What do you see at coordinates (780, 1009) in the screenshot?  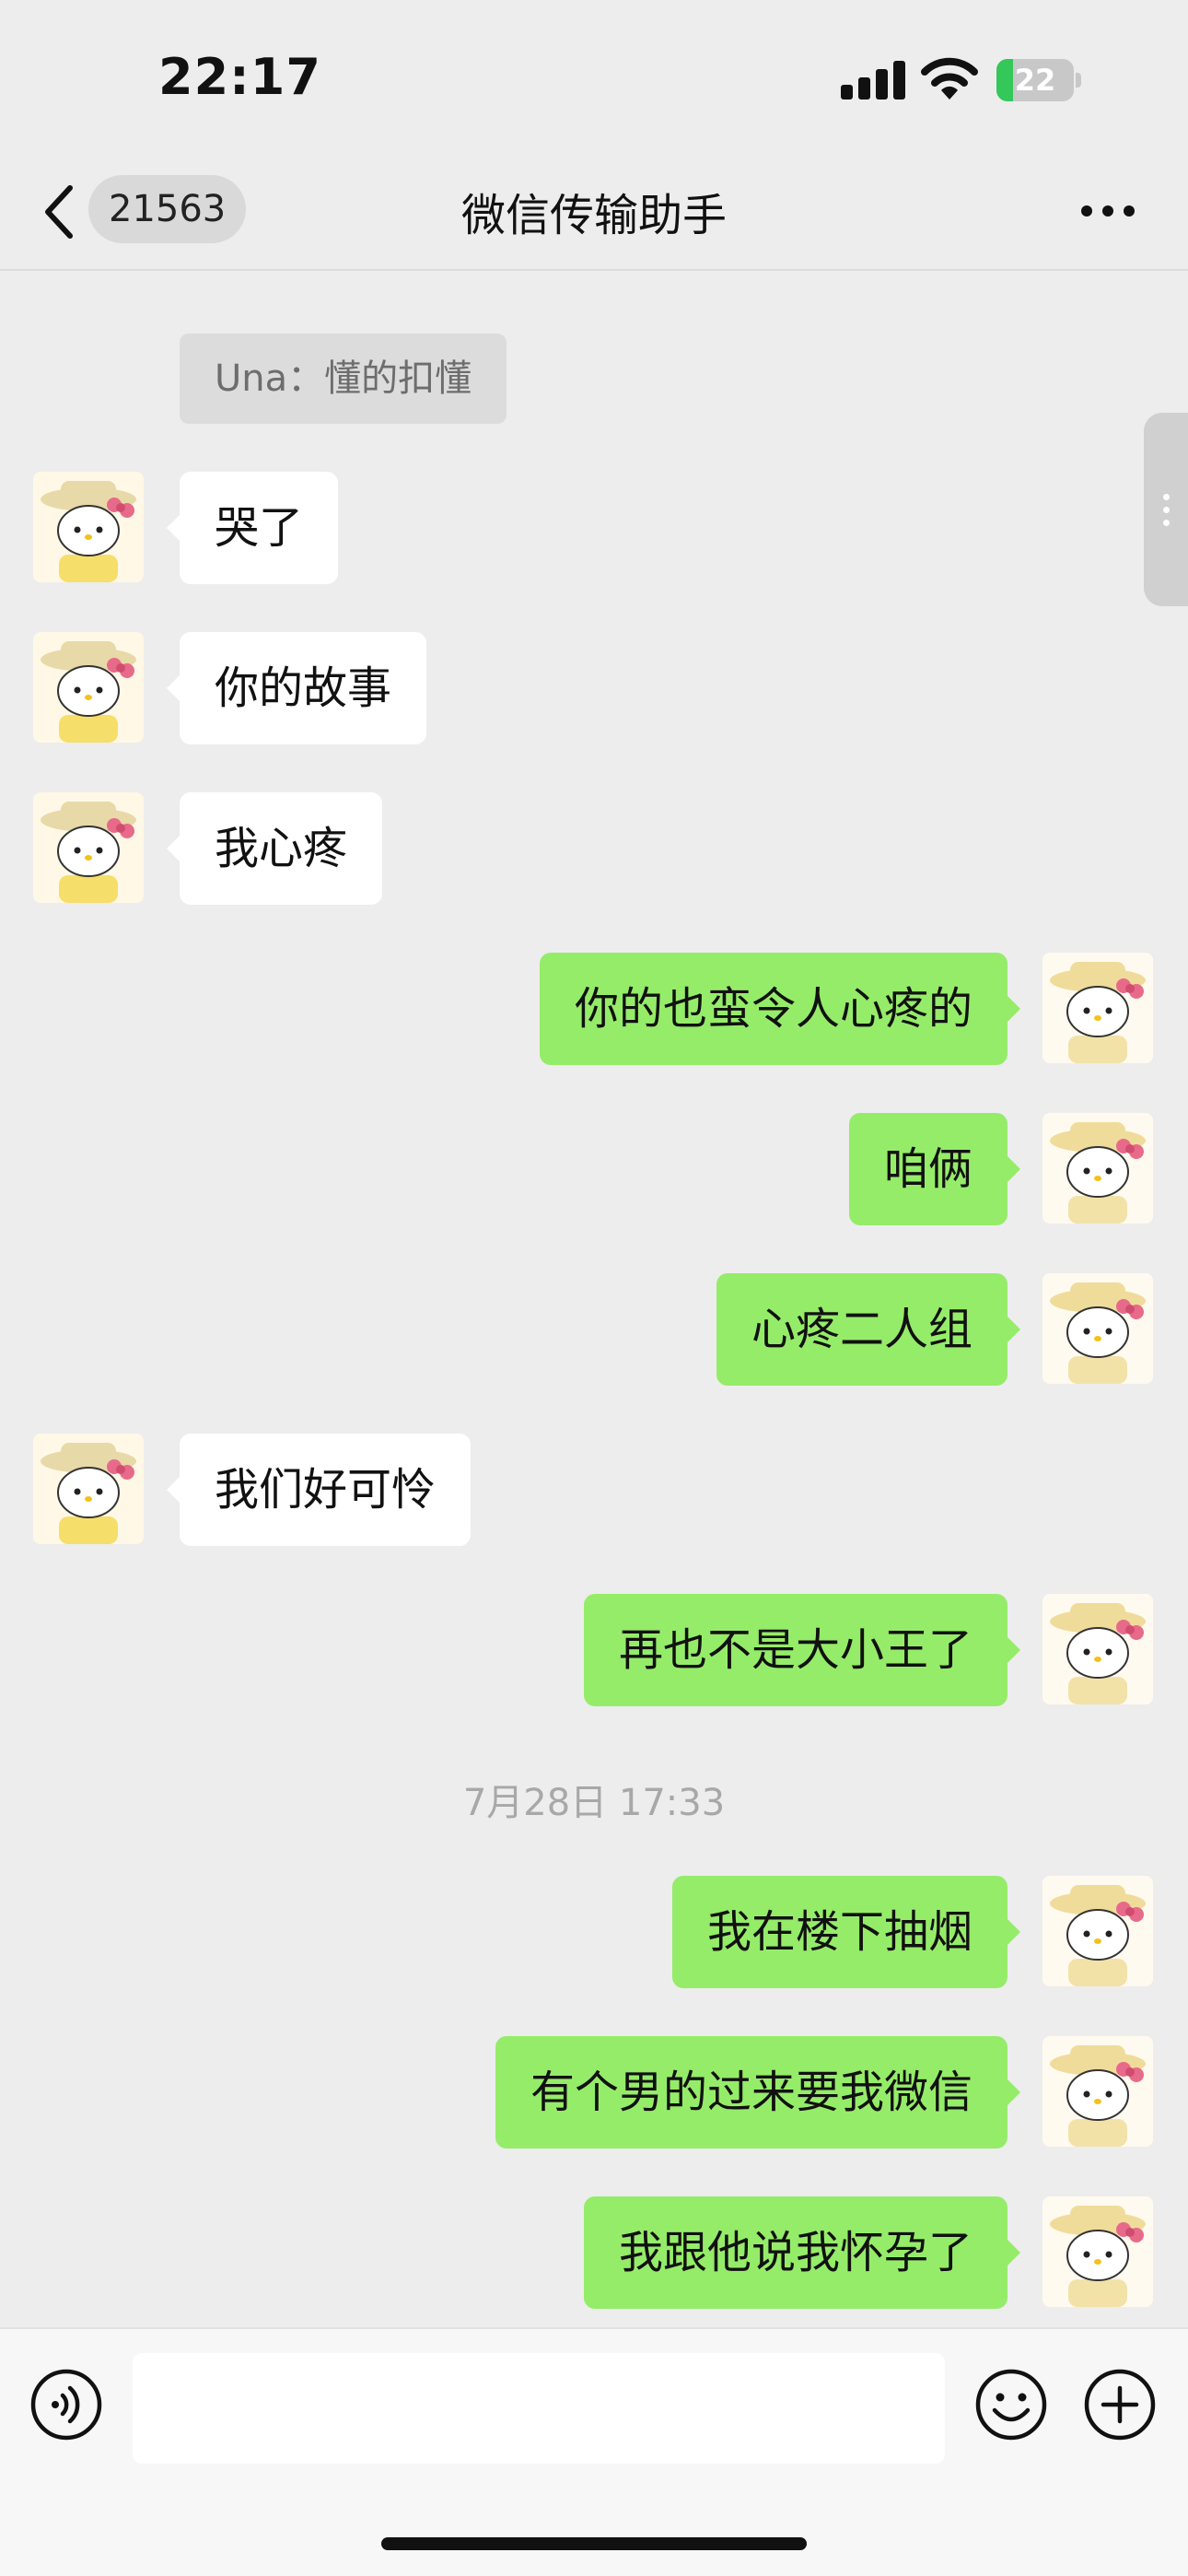 I see `outgoing-message-bubble: 你的也蛮令人心疼的` at bounding box center [780, 1009].